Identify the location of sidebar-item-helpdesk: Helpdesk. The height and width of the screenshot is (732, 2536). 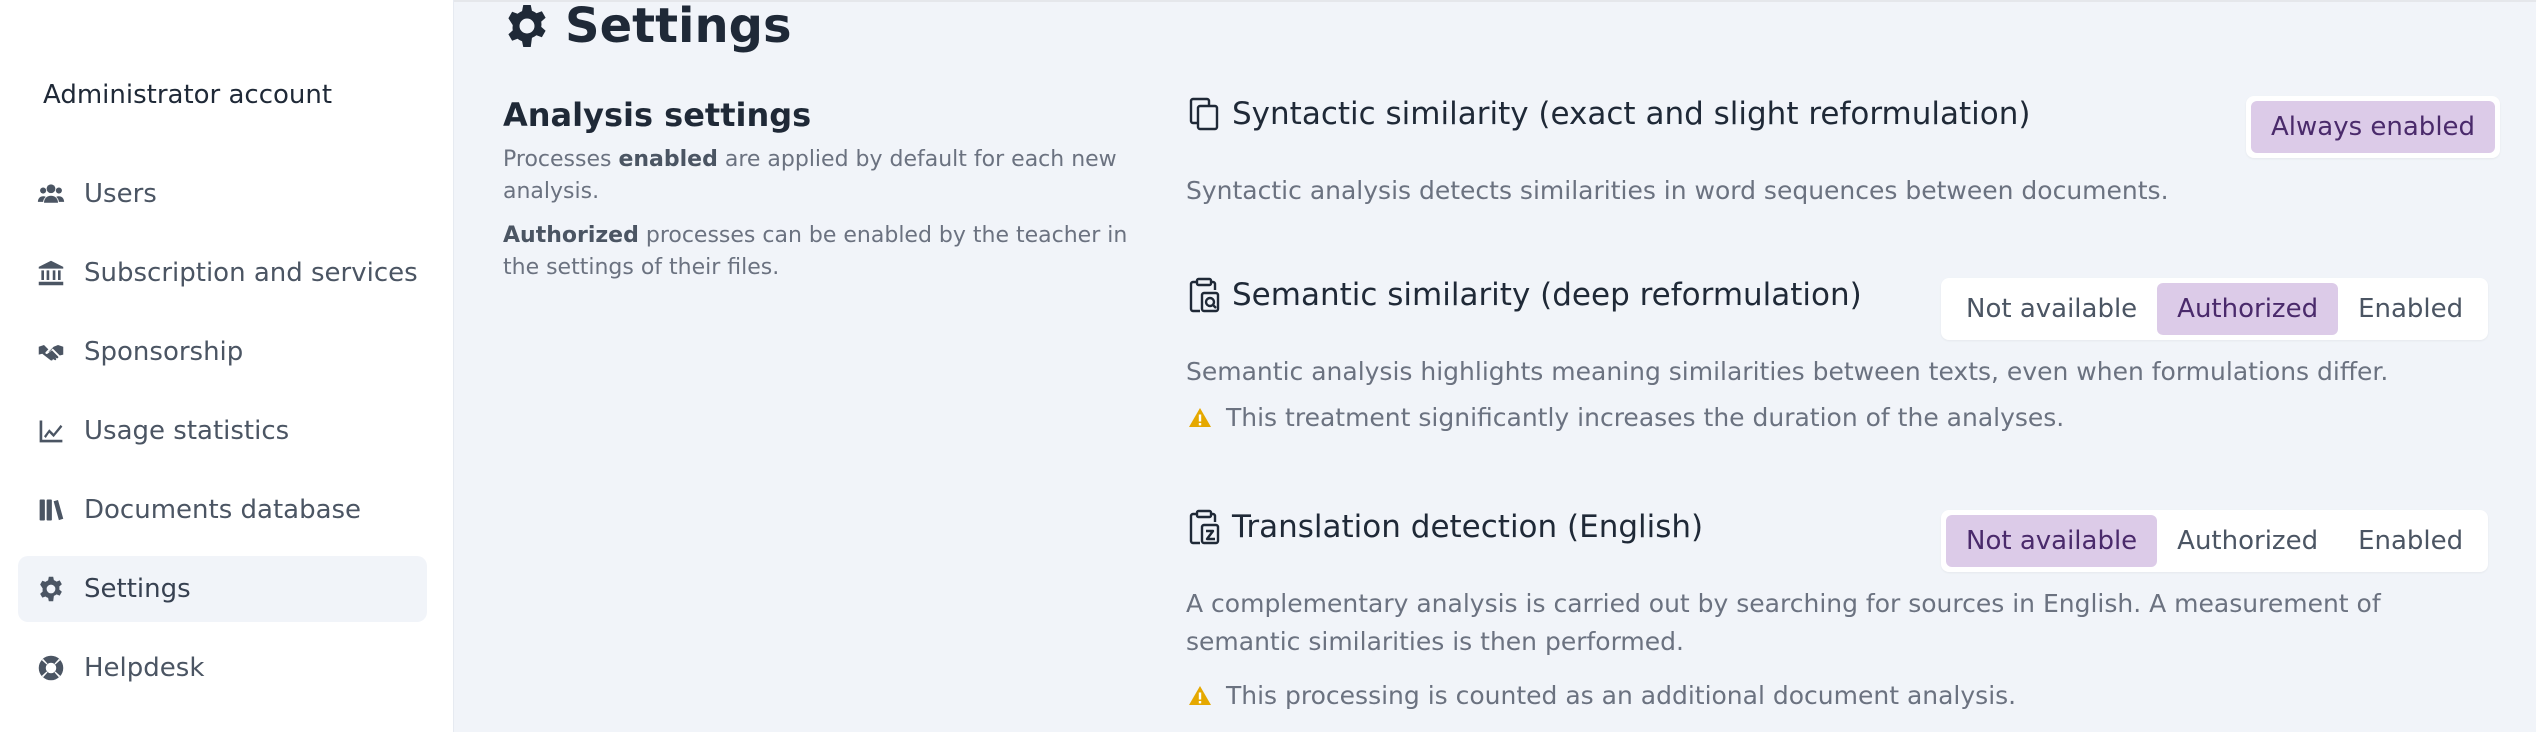
(222, 668).